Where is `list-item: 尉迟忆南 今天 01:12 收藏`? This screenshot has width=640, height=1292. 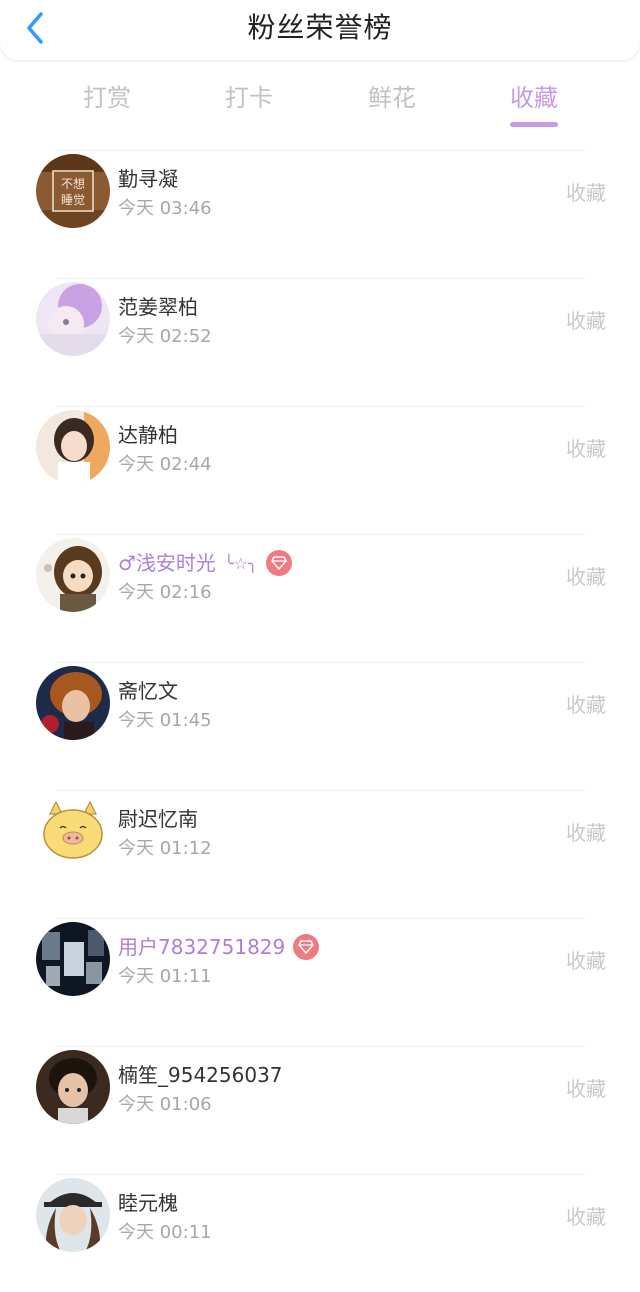 list-item: 尉迟忆南 今天 01:12 收藏 is located at coordinates (320, 844).